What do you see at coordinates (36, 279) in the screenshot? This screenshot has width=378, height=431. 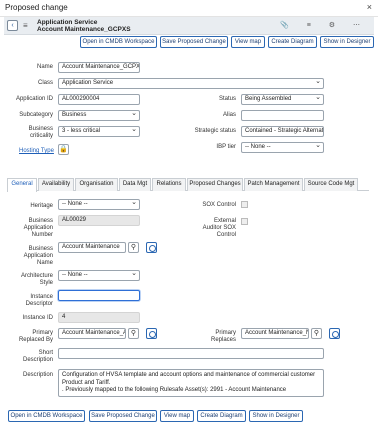 I see `architecture-style-label: Architecture Style` at bounding box center [36, 279].